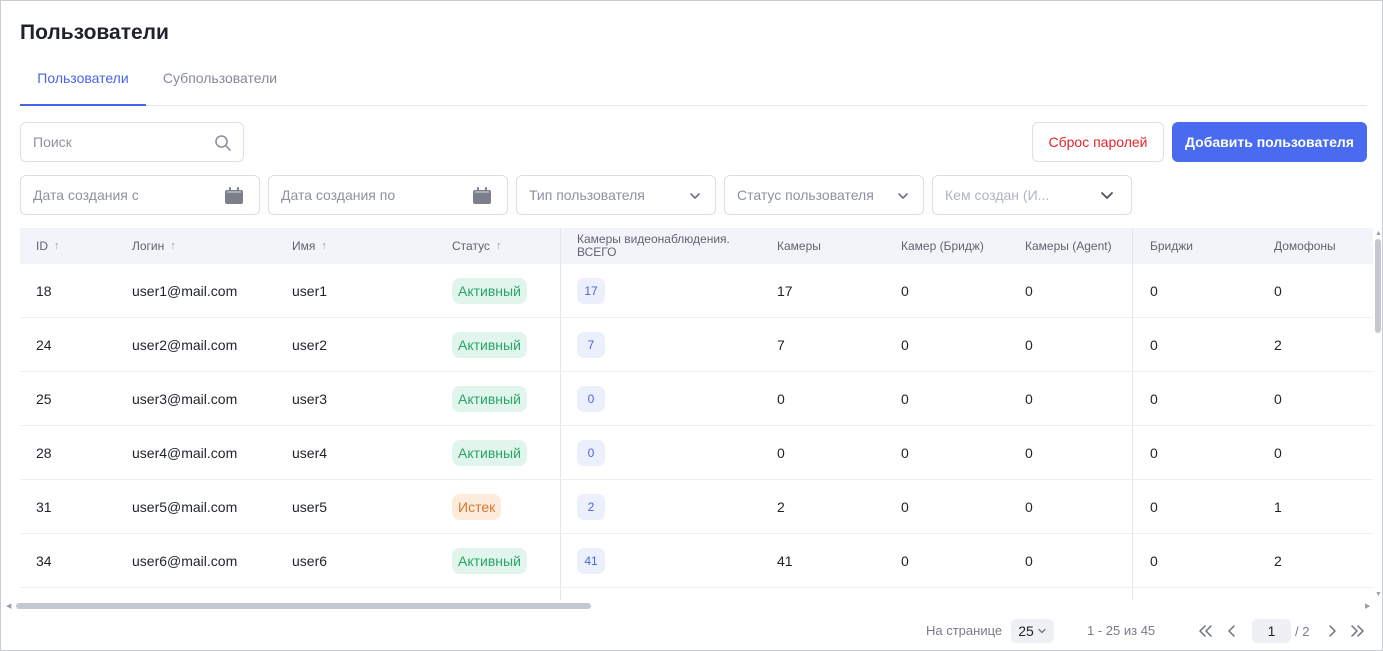 The width and height of the screenshot is (1383, 651). I want to click on scroll-right-arrow-icon: ▶, so click(1367, 606).